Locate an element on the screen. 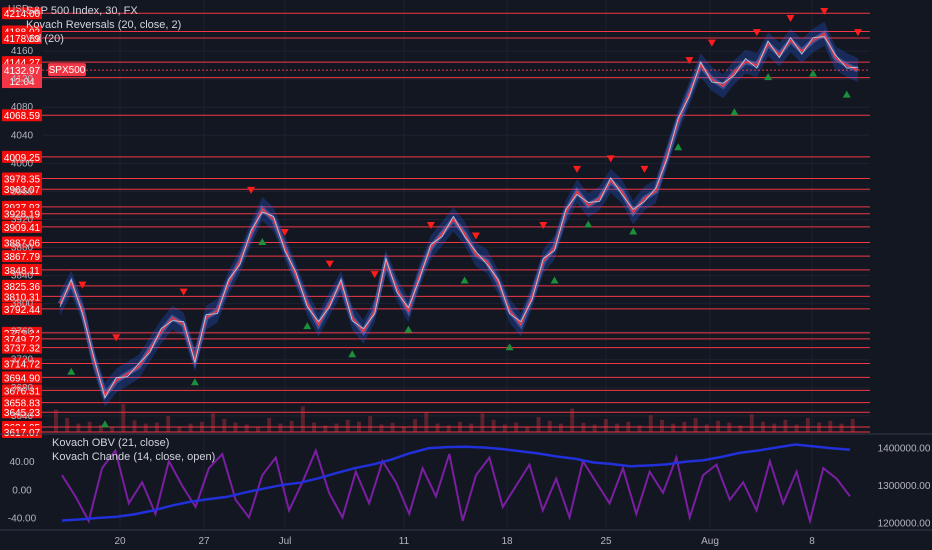 The image size is (932, 550). level-label: 3737.32 is located at coordinates (22, 349).